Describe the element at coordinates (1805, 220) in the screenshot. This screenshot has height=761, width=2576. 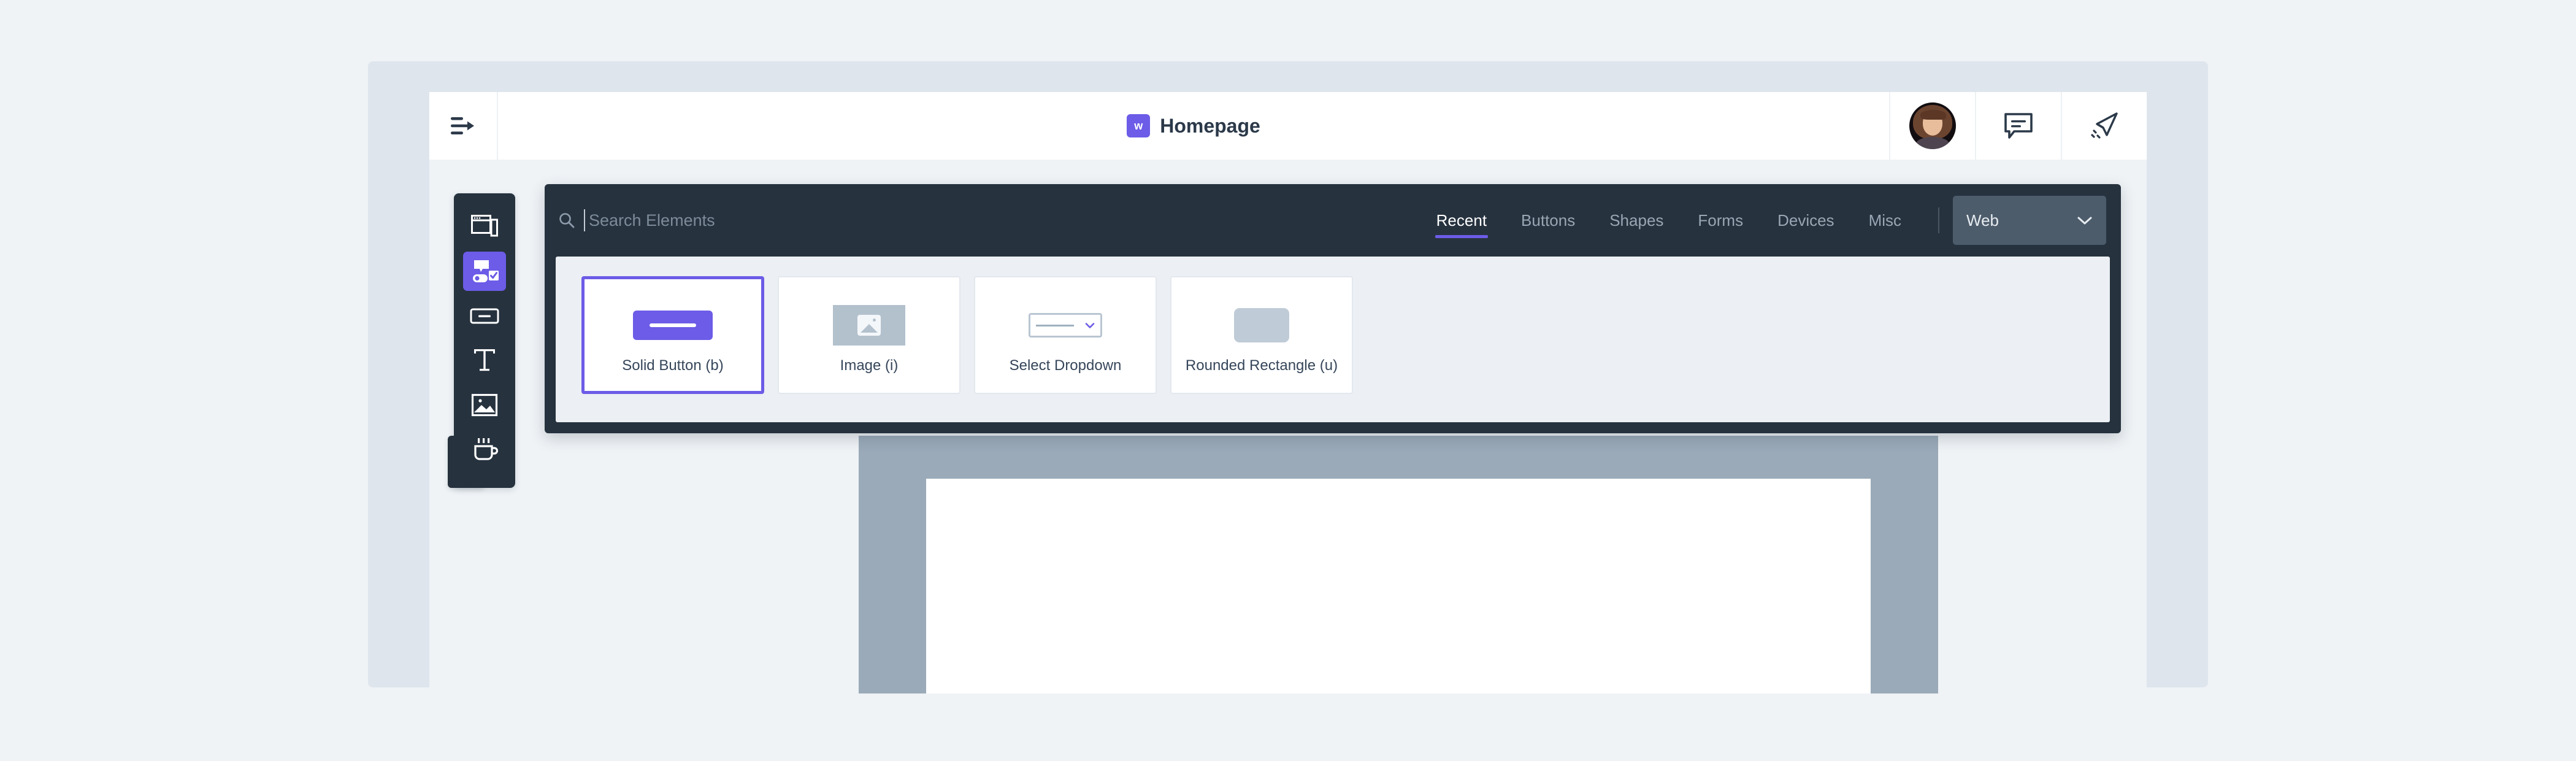
I see `tab-devices: Devices` at that location.